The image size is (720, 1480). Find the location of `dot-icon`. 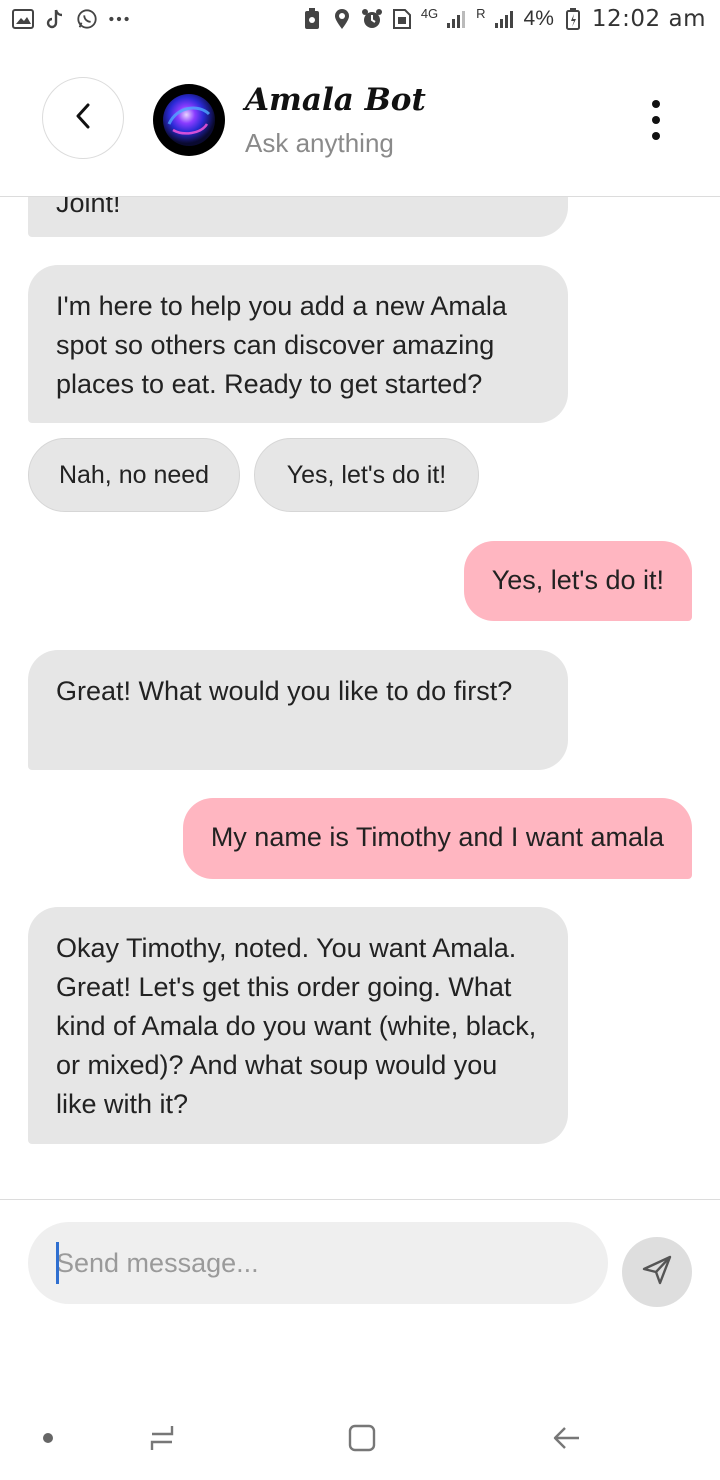

dot-icon is located at coordinates (48, 1440).